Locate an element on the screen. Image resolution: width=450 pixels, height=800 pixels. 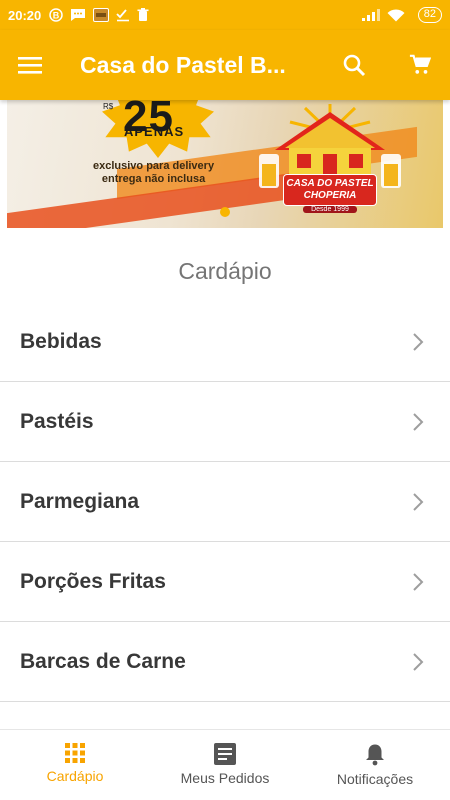
menu-item-label: Bebidas is located at coordinates (61, 341).